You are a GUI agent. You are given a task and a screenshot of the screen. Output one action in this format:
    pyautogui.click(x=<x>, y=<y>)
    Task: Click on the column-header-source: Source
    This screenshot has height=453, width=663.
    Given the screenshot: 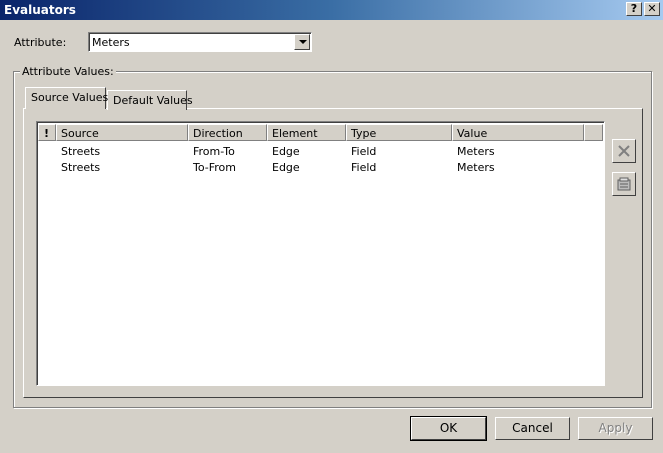 What is the action you would take?
    pyautogui.click(x=122, y=132)
    